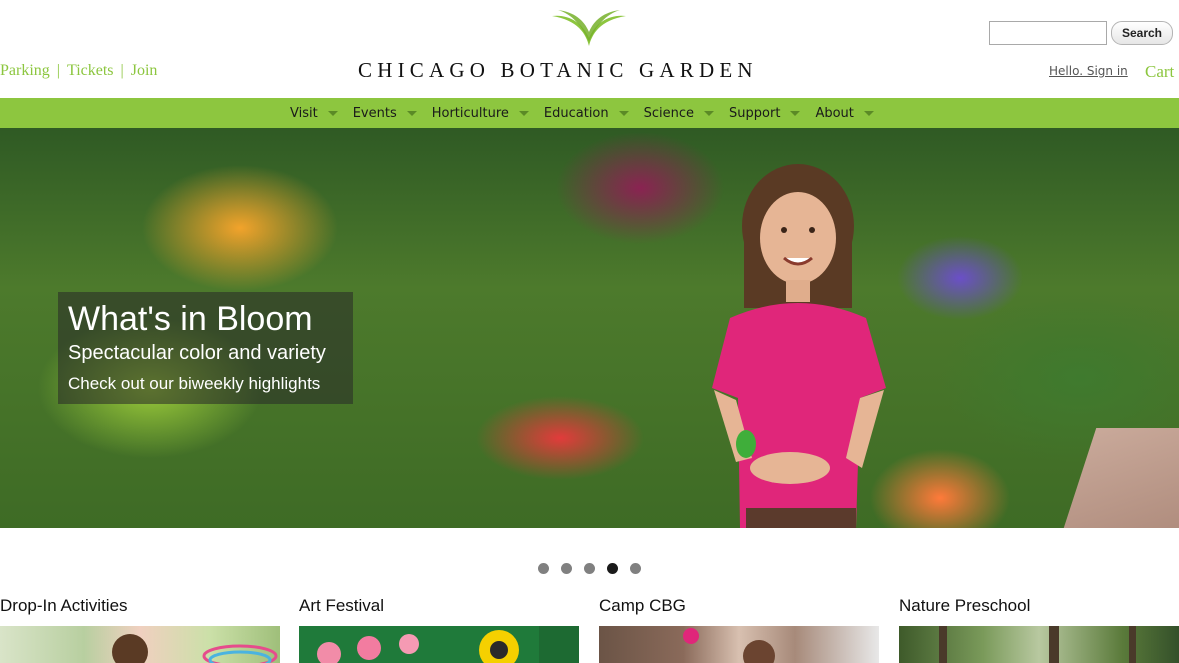  I want to click on nav-item-label: Events, so click(374, 113).